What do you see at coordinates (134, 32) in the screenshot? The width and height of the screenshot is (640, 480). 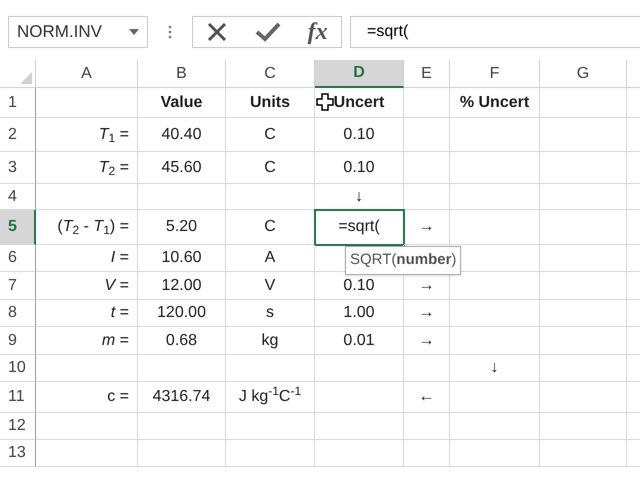 I see `dropdown-arrow-icon` at bounding box center [134, 32].